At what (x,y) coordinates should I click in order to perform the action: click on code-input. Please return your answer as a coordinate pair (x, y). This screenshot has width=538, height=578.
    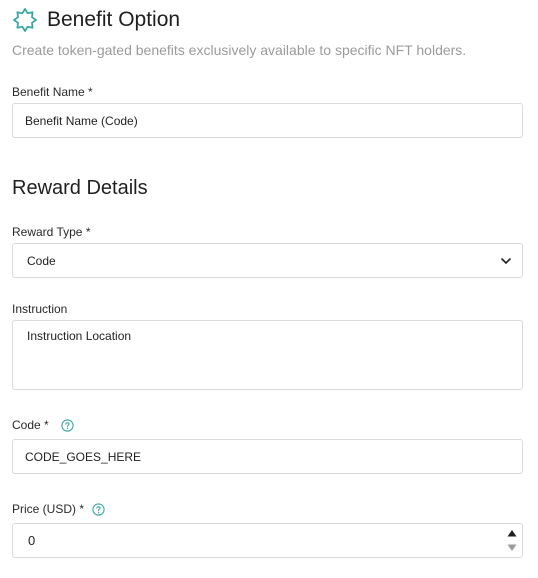
    Looking at the image, I should click on (267, 456).